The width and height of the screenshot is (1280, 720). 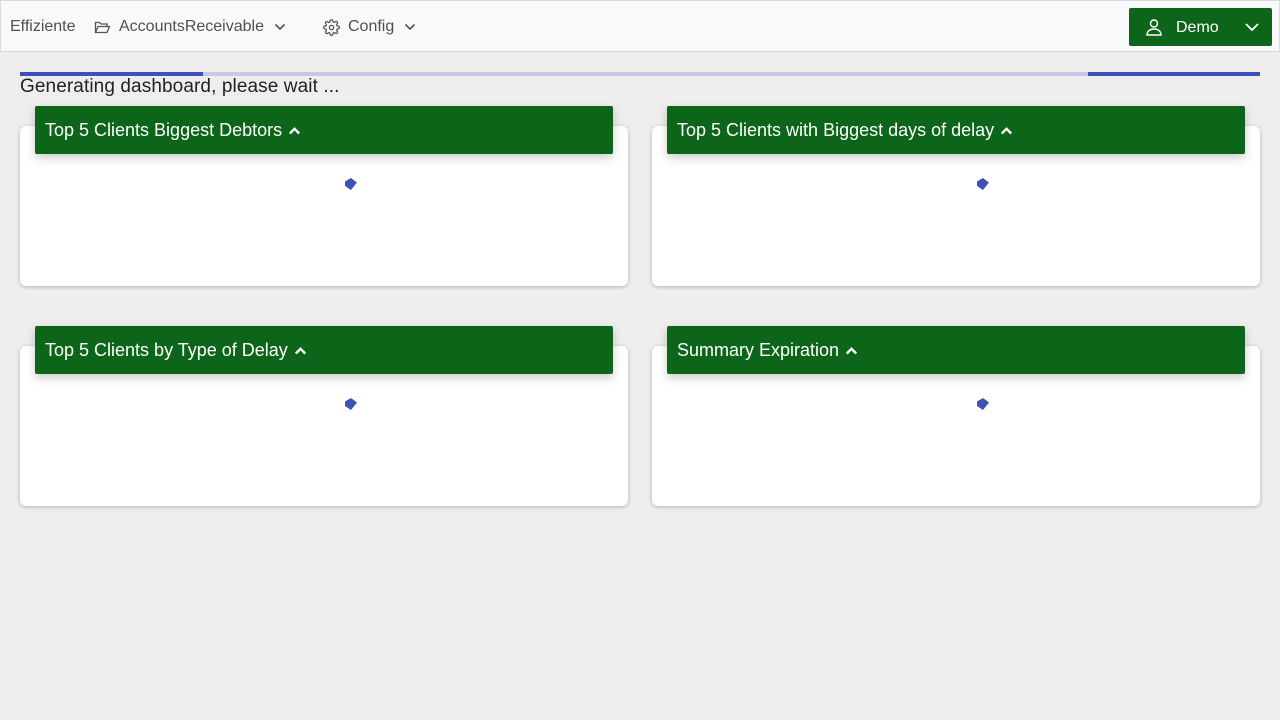 I want to click on accounts-receivable-menu: AccountsReceivable, so click(x=190, y=27).